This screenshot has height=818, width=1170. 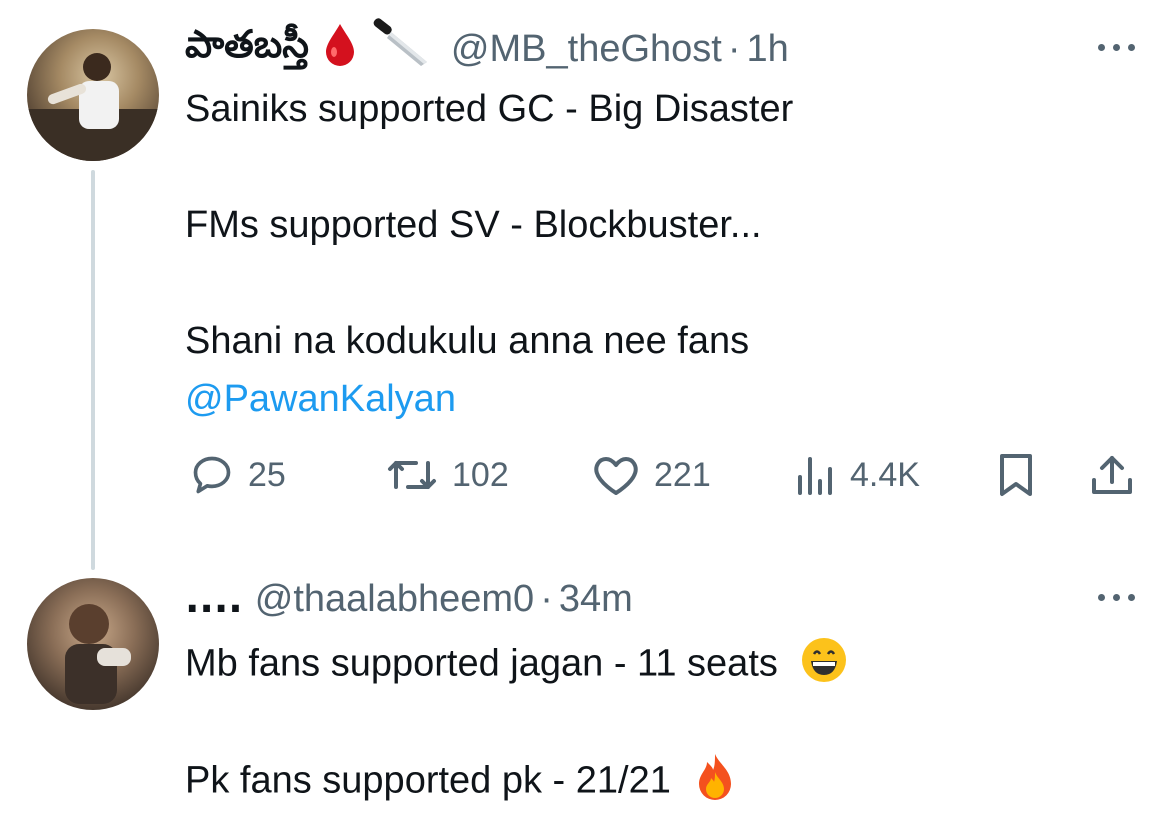 I want to click on reply-author-avatar, so click(x=93, y=644).